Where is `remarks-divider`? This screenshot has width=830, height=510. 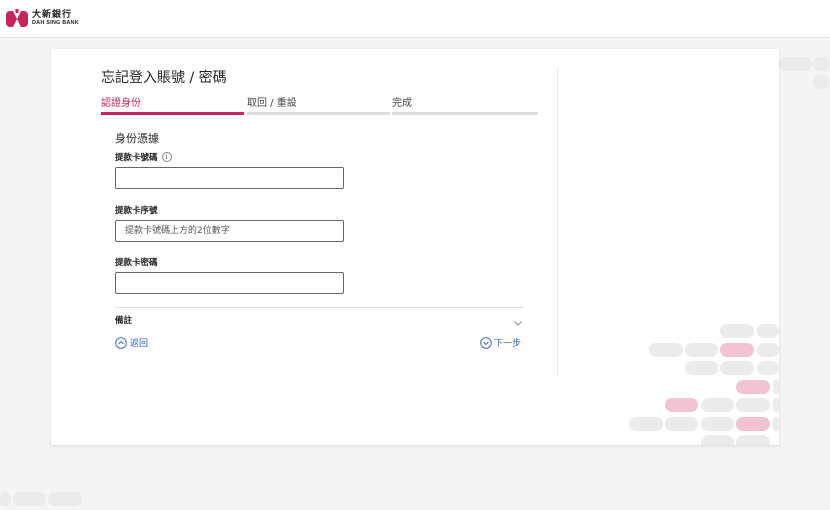
remarks-divider is located at coordinates (319, 307).